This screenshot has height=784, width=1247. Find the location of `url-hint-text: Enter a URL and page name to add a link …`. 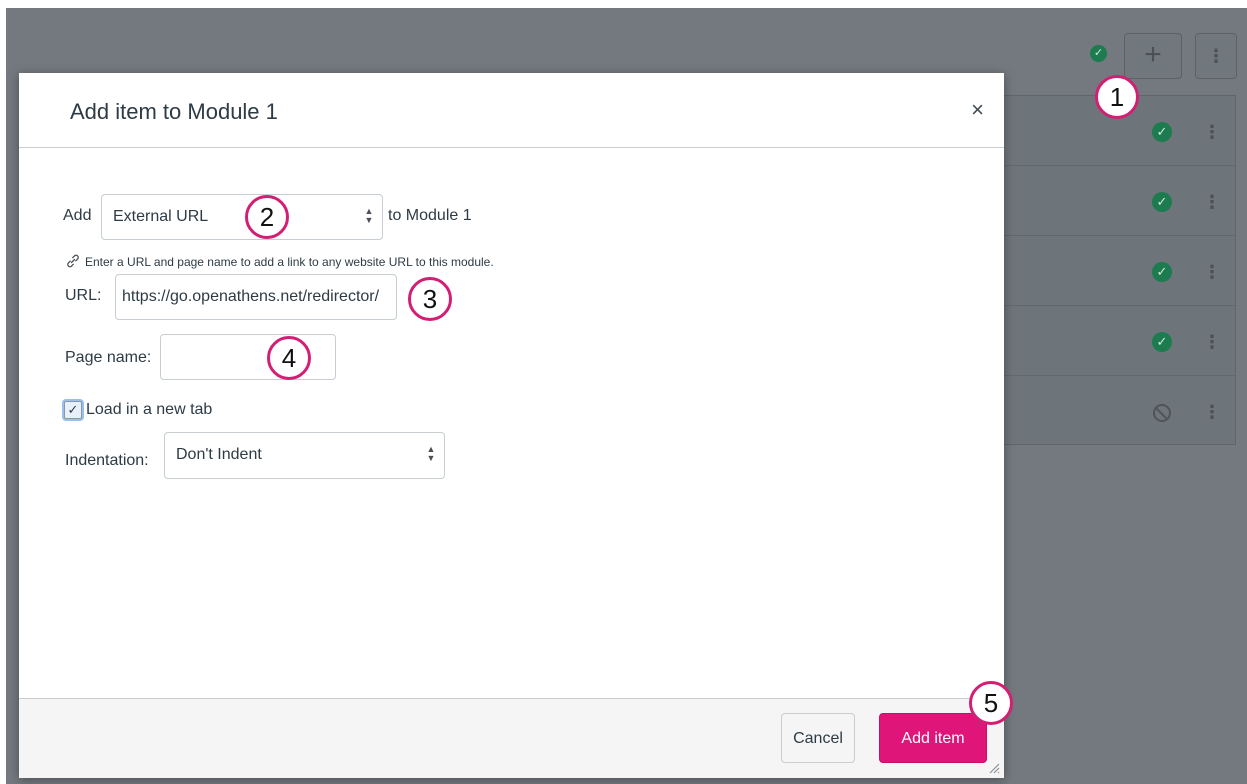

url-hint-text: Enter a URL and page name to add a link … is located at coordinates (289, 262).